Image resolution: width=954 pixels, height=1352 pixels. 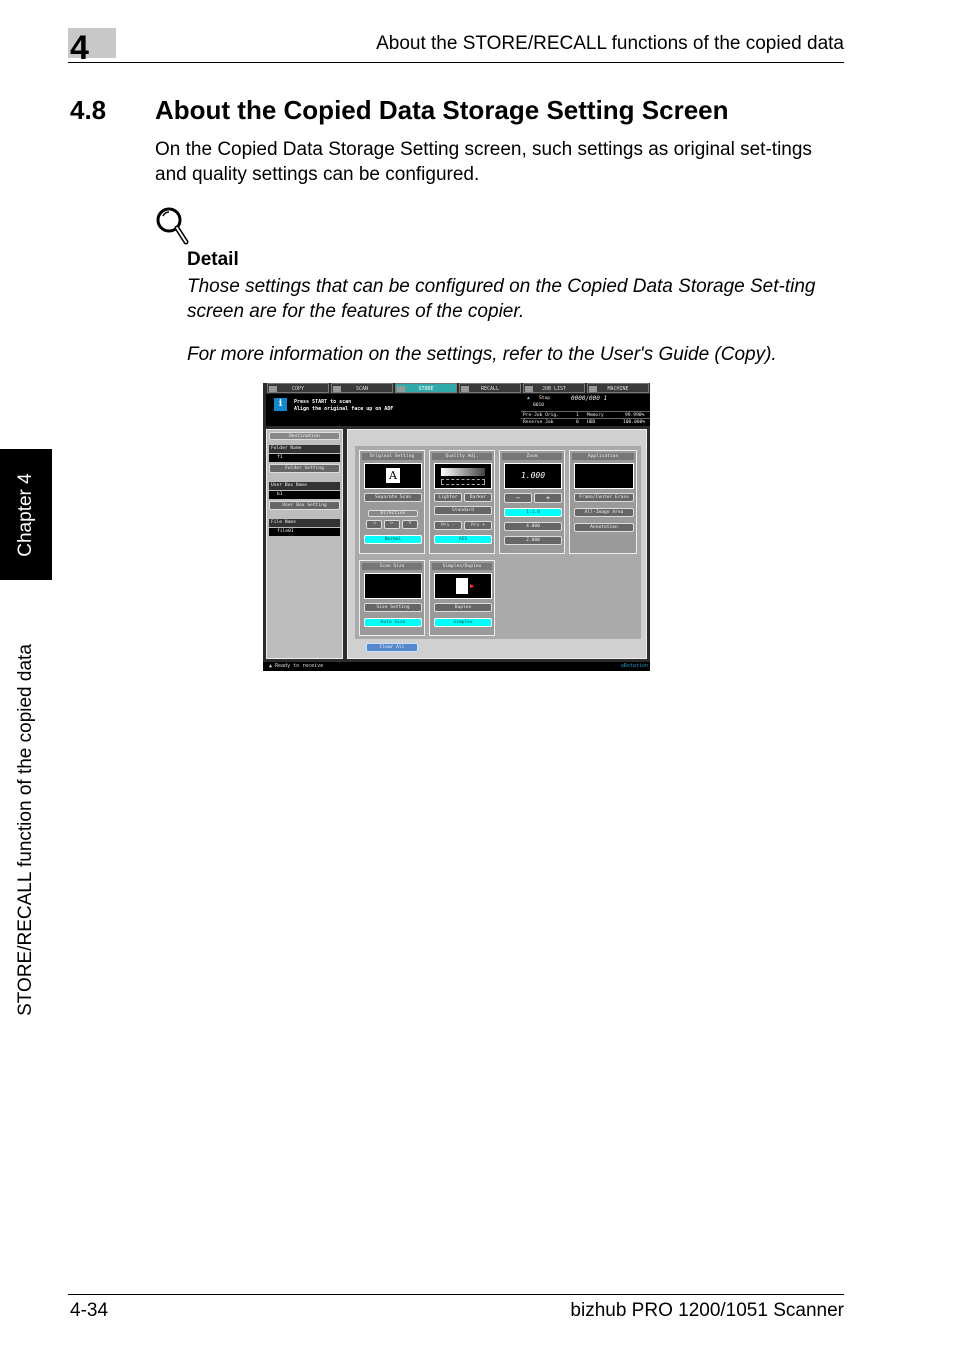 I want to click on zoom-minus-button: −, so click(x=518, y=498).